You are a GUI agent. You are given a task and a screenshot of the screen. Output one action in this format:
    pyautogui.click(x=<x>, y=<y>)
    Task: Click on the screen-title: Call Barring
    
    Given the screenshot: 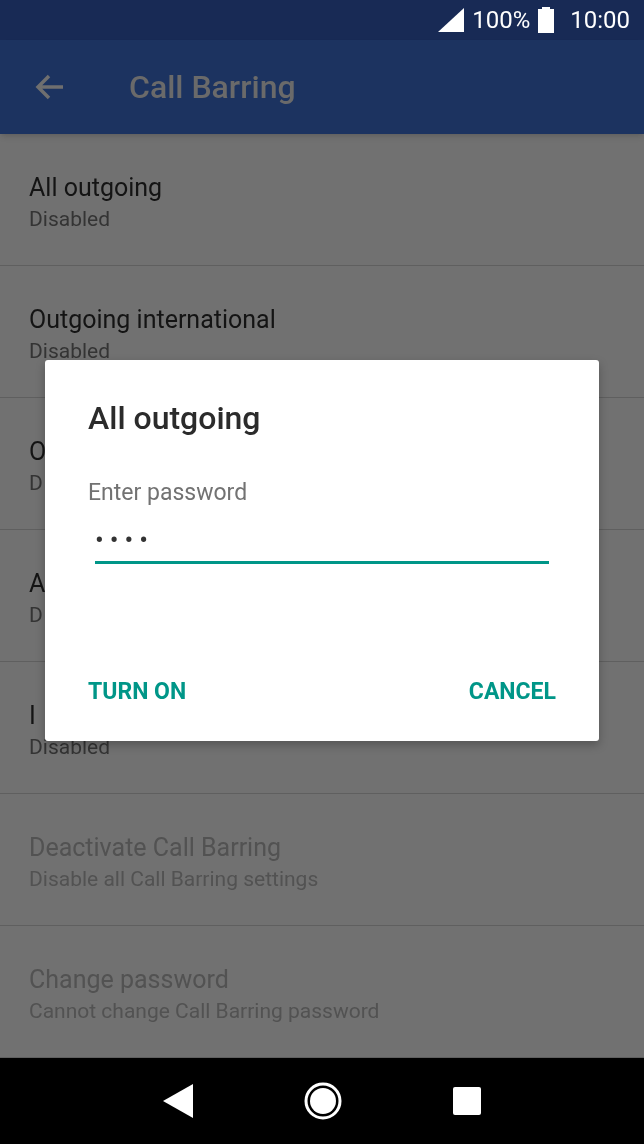 What is the action you would take?
    pyautogui.click(x=212, y=88)
    